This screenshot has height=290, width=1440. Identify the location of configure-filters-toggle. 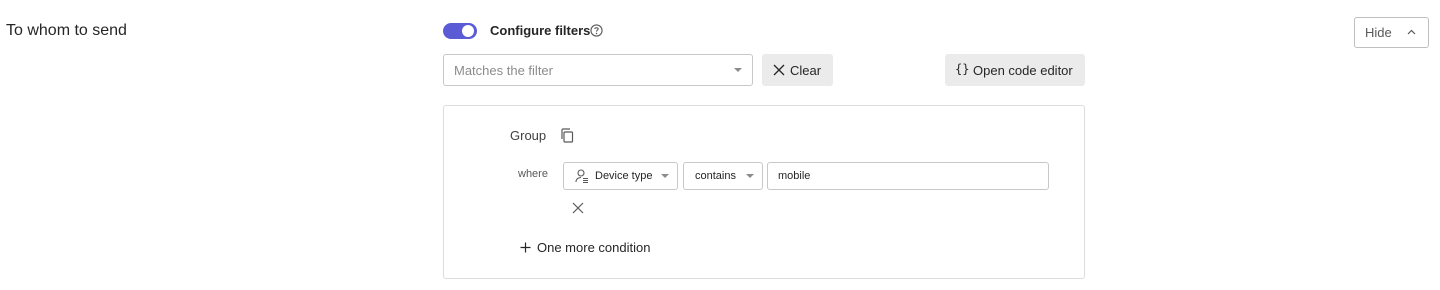
(460, 31).